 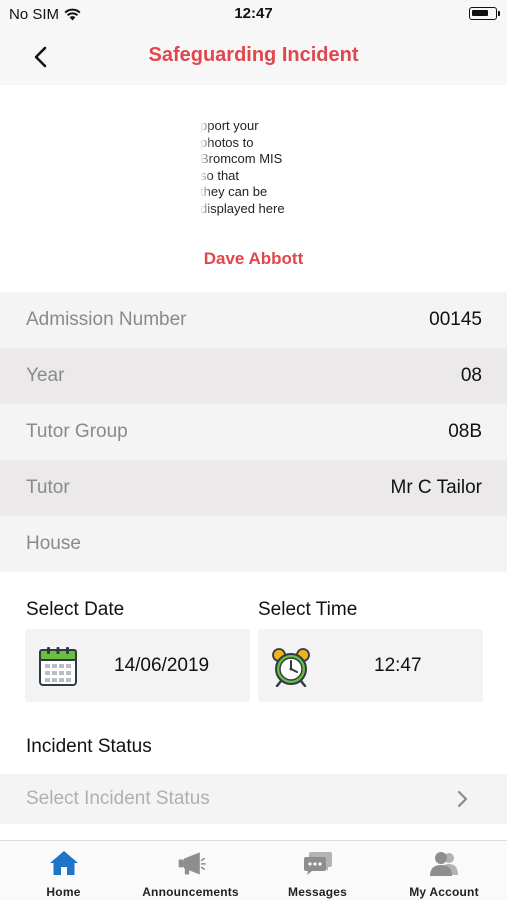 I want to click on tab-my-account: My Account, so click(x=444, y=870).